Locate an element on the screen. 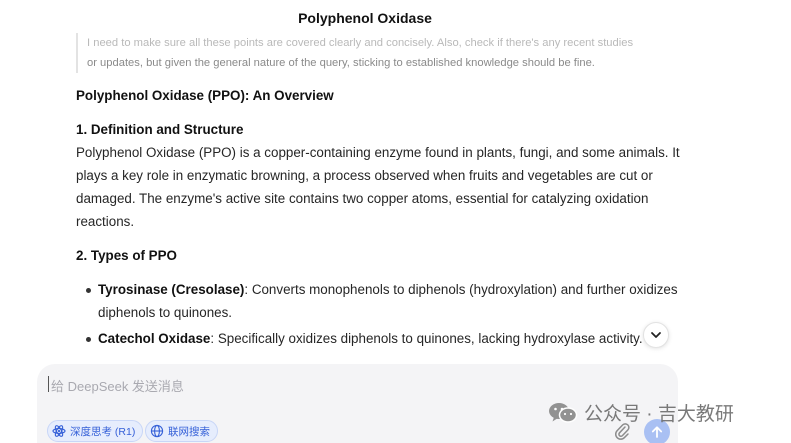 The width and height of the screenshot is (791, 443). scroll-to-bottom-button is located at coordinates (656, 335).